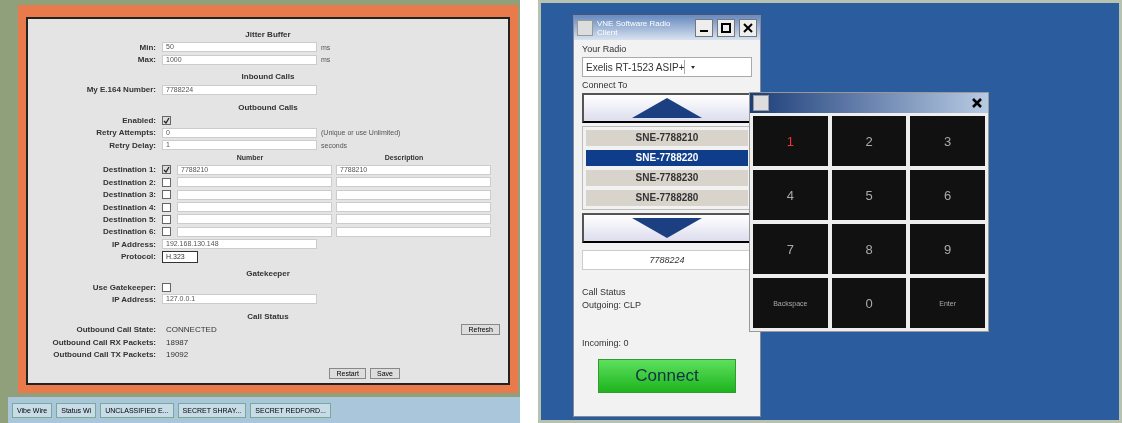 The image size is (1122, 423). What do you see at coordinates (667, 198) in the screenshot?
I see `contact-item: SNE-7788280` at bounding box center [667, 198].